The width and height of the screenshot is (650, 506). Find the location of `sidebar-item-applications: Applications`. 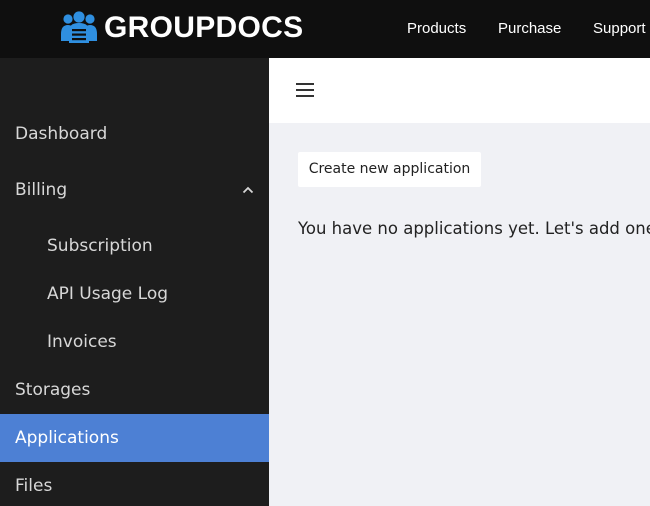

sidebar-item-applications: Applications is located at coordinates (134, 438).